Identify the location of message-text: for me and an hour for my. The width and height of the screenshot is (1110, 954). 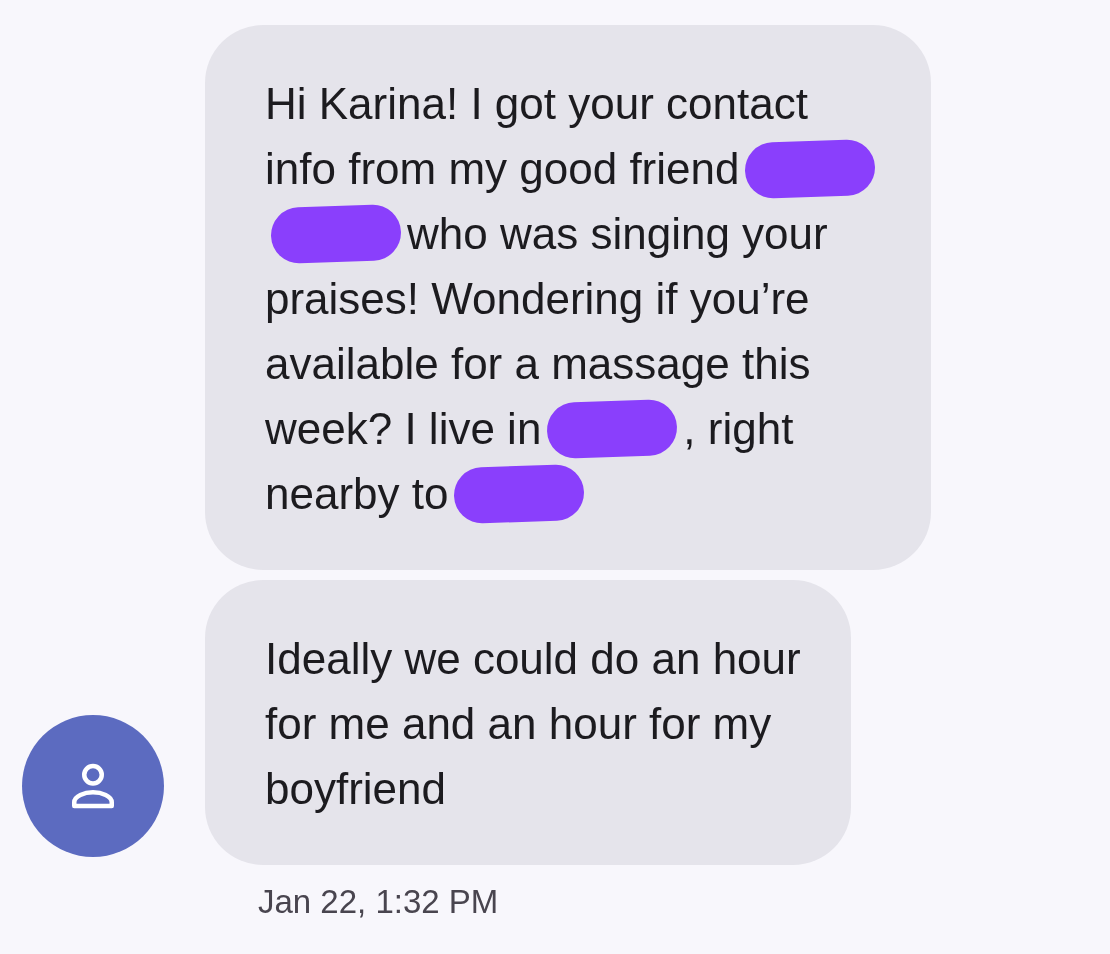
(518, 724).